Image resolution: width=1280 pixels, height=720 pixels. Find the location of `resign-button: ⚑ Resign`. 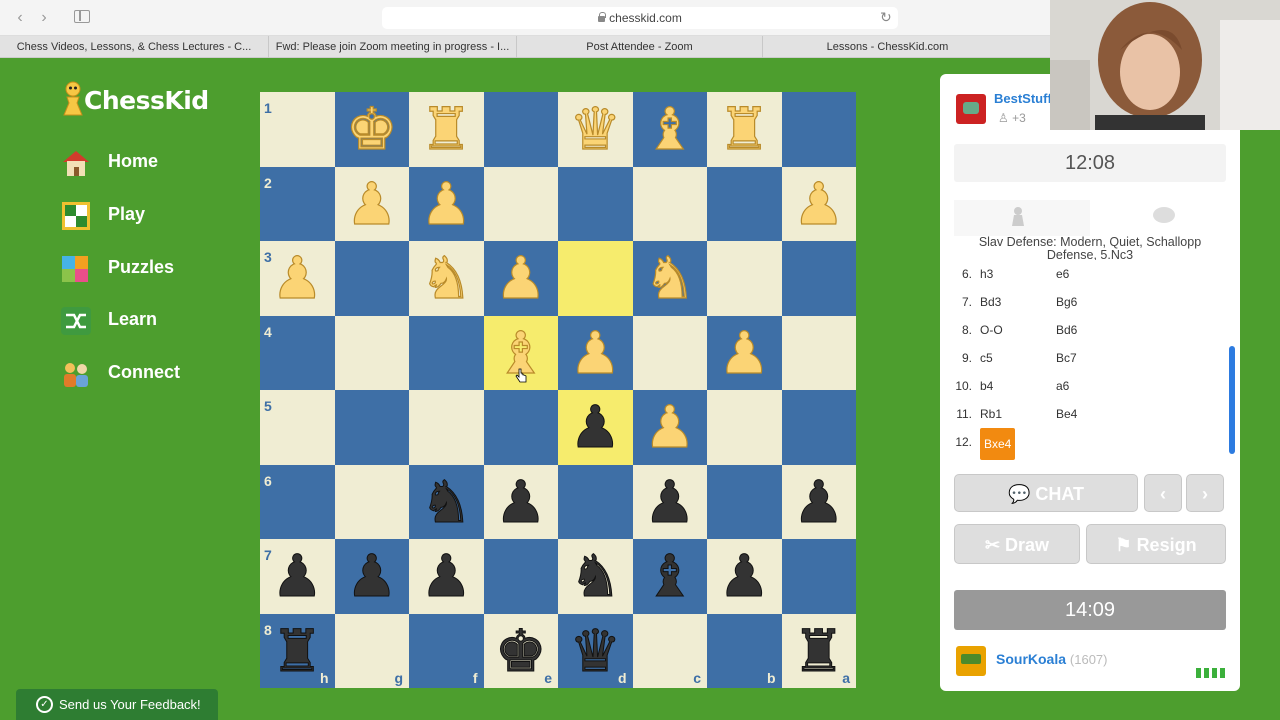

resign-button: ⚑ Resign is located at coordinates (1156, 544).